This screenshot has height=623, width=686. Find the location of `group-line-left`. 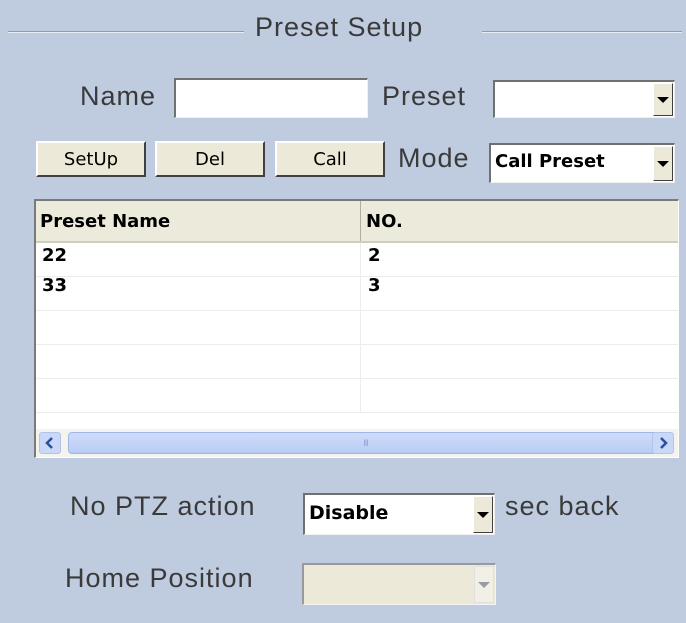

group-line-left is located at coordinates (126, 32).